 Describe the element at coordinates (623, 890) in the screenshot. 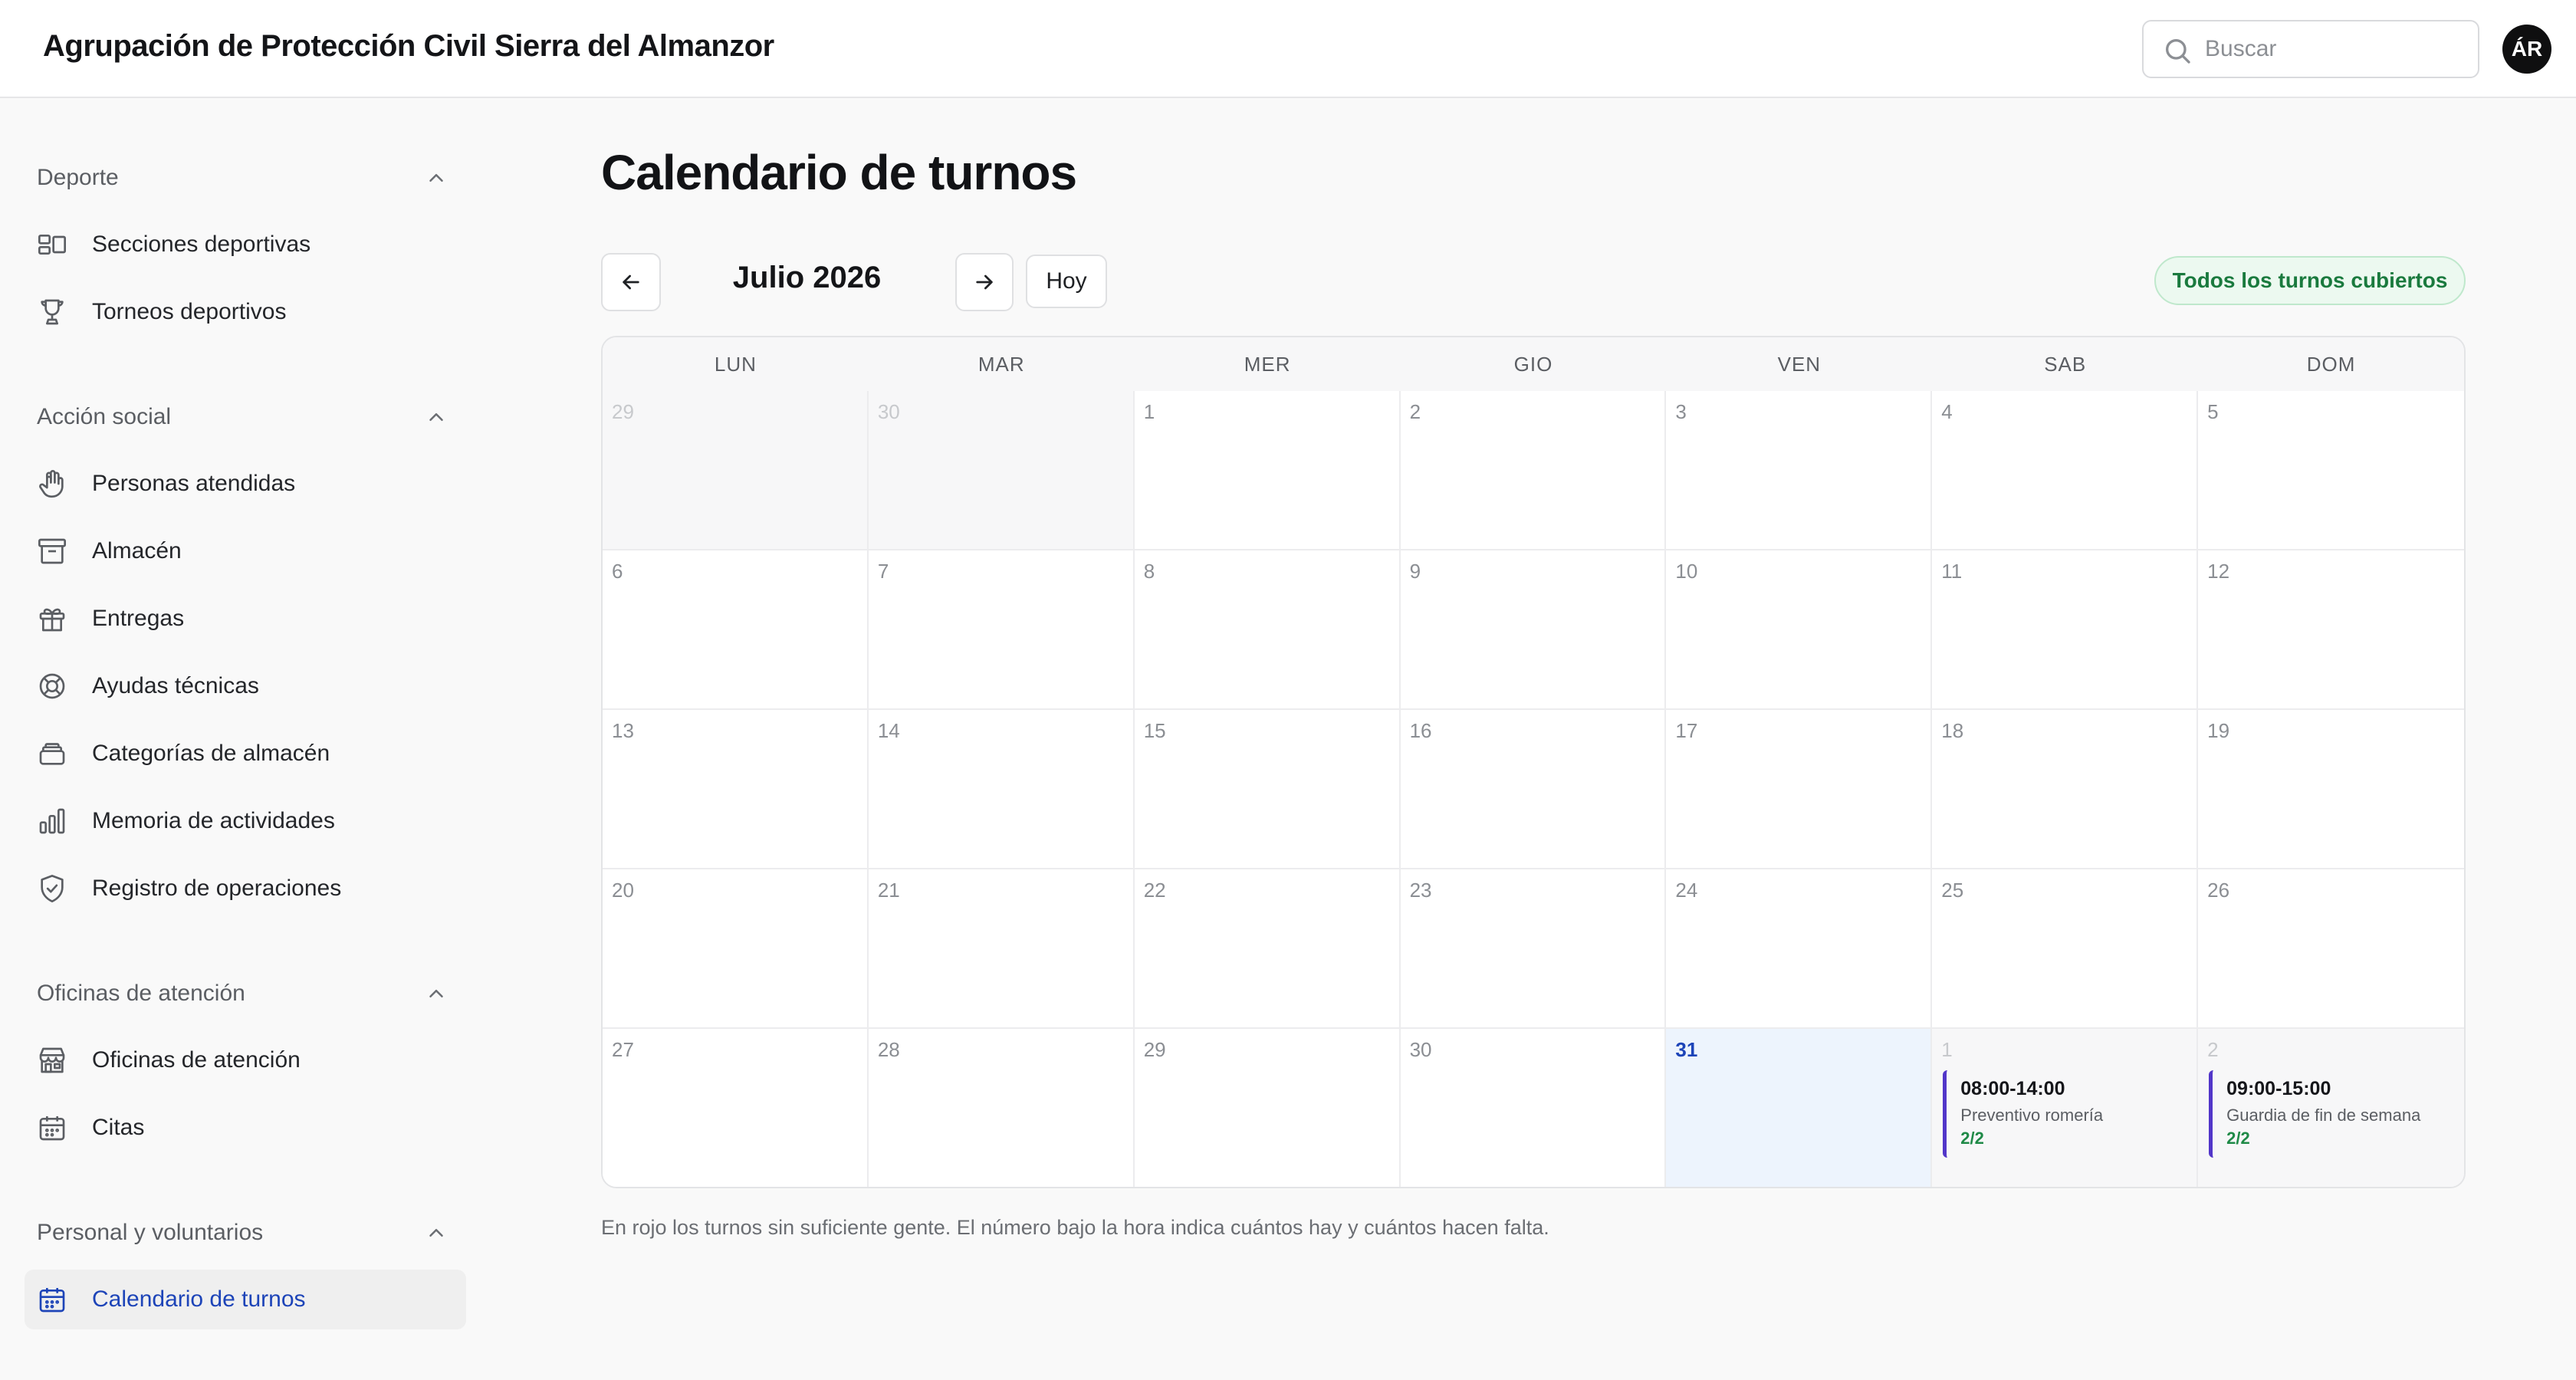

I see `day-number: 20` at that location.